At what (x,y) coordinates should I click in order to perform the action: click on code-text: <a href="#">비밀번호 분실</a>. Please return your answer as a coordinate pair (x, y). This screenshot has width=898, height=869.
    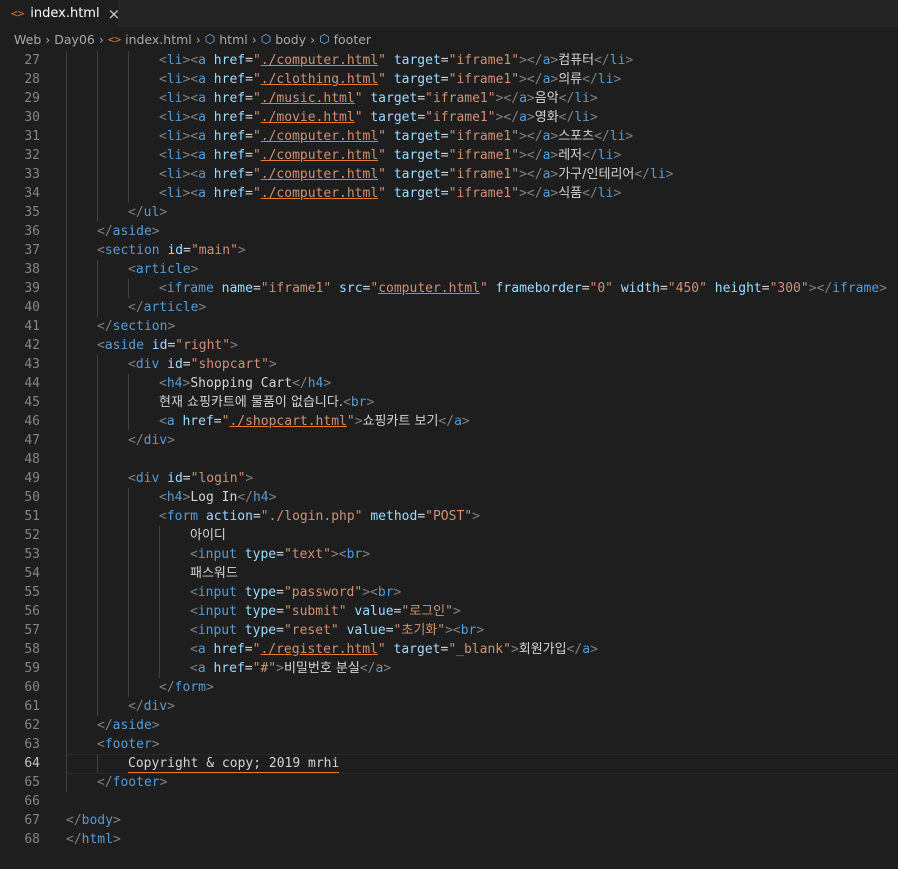
    Looking at the image, I should click on (291, 668).